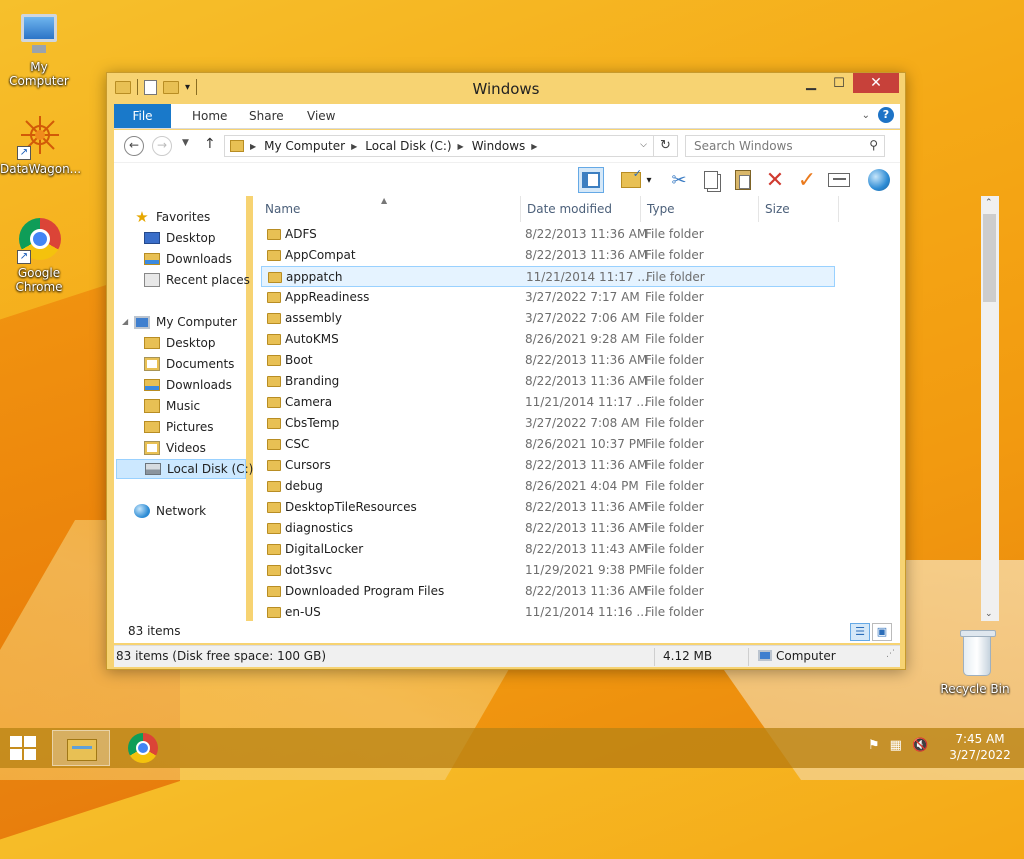 This screenshot has height=859, width=1024. I want to click on file-row: Camera 11/21/2014 11:17 ... File folder, so click(548, 402).